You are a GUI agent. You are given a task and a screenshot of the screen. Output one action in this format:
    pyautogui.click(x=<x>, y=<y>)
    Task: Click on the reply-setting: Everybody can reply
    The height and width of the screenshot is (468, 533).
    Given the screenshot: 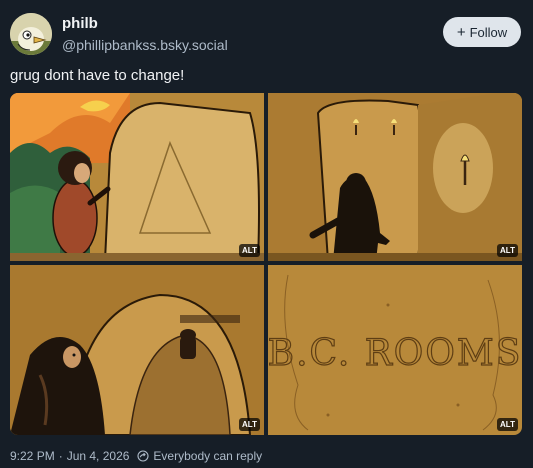 What is the action you would take?
    pyautogui.click(x=207, y=456)
    